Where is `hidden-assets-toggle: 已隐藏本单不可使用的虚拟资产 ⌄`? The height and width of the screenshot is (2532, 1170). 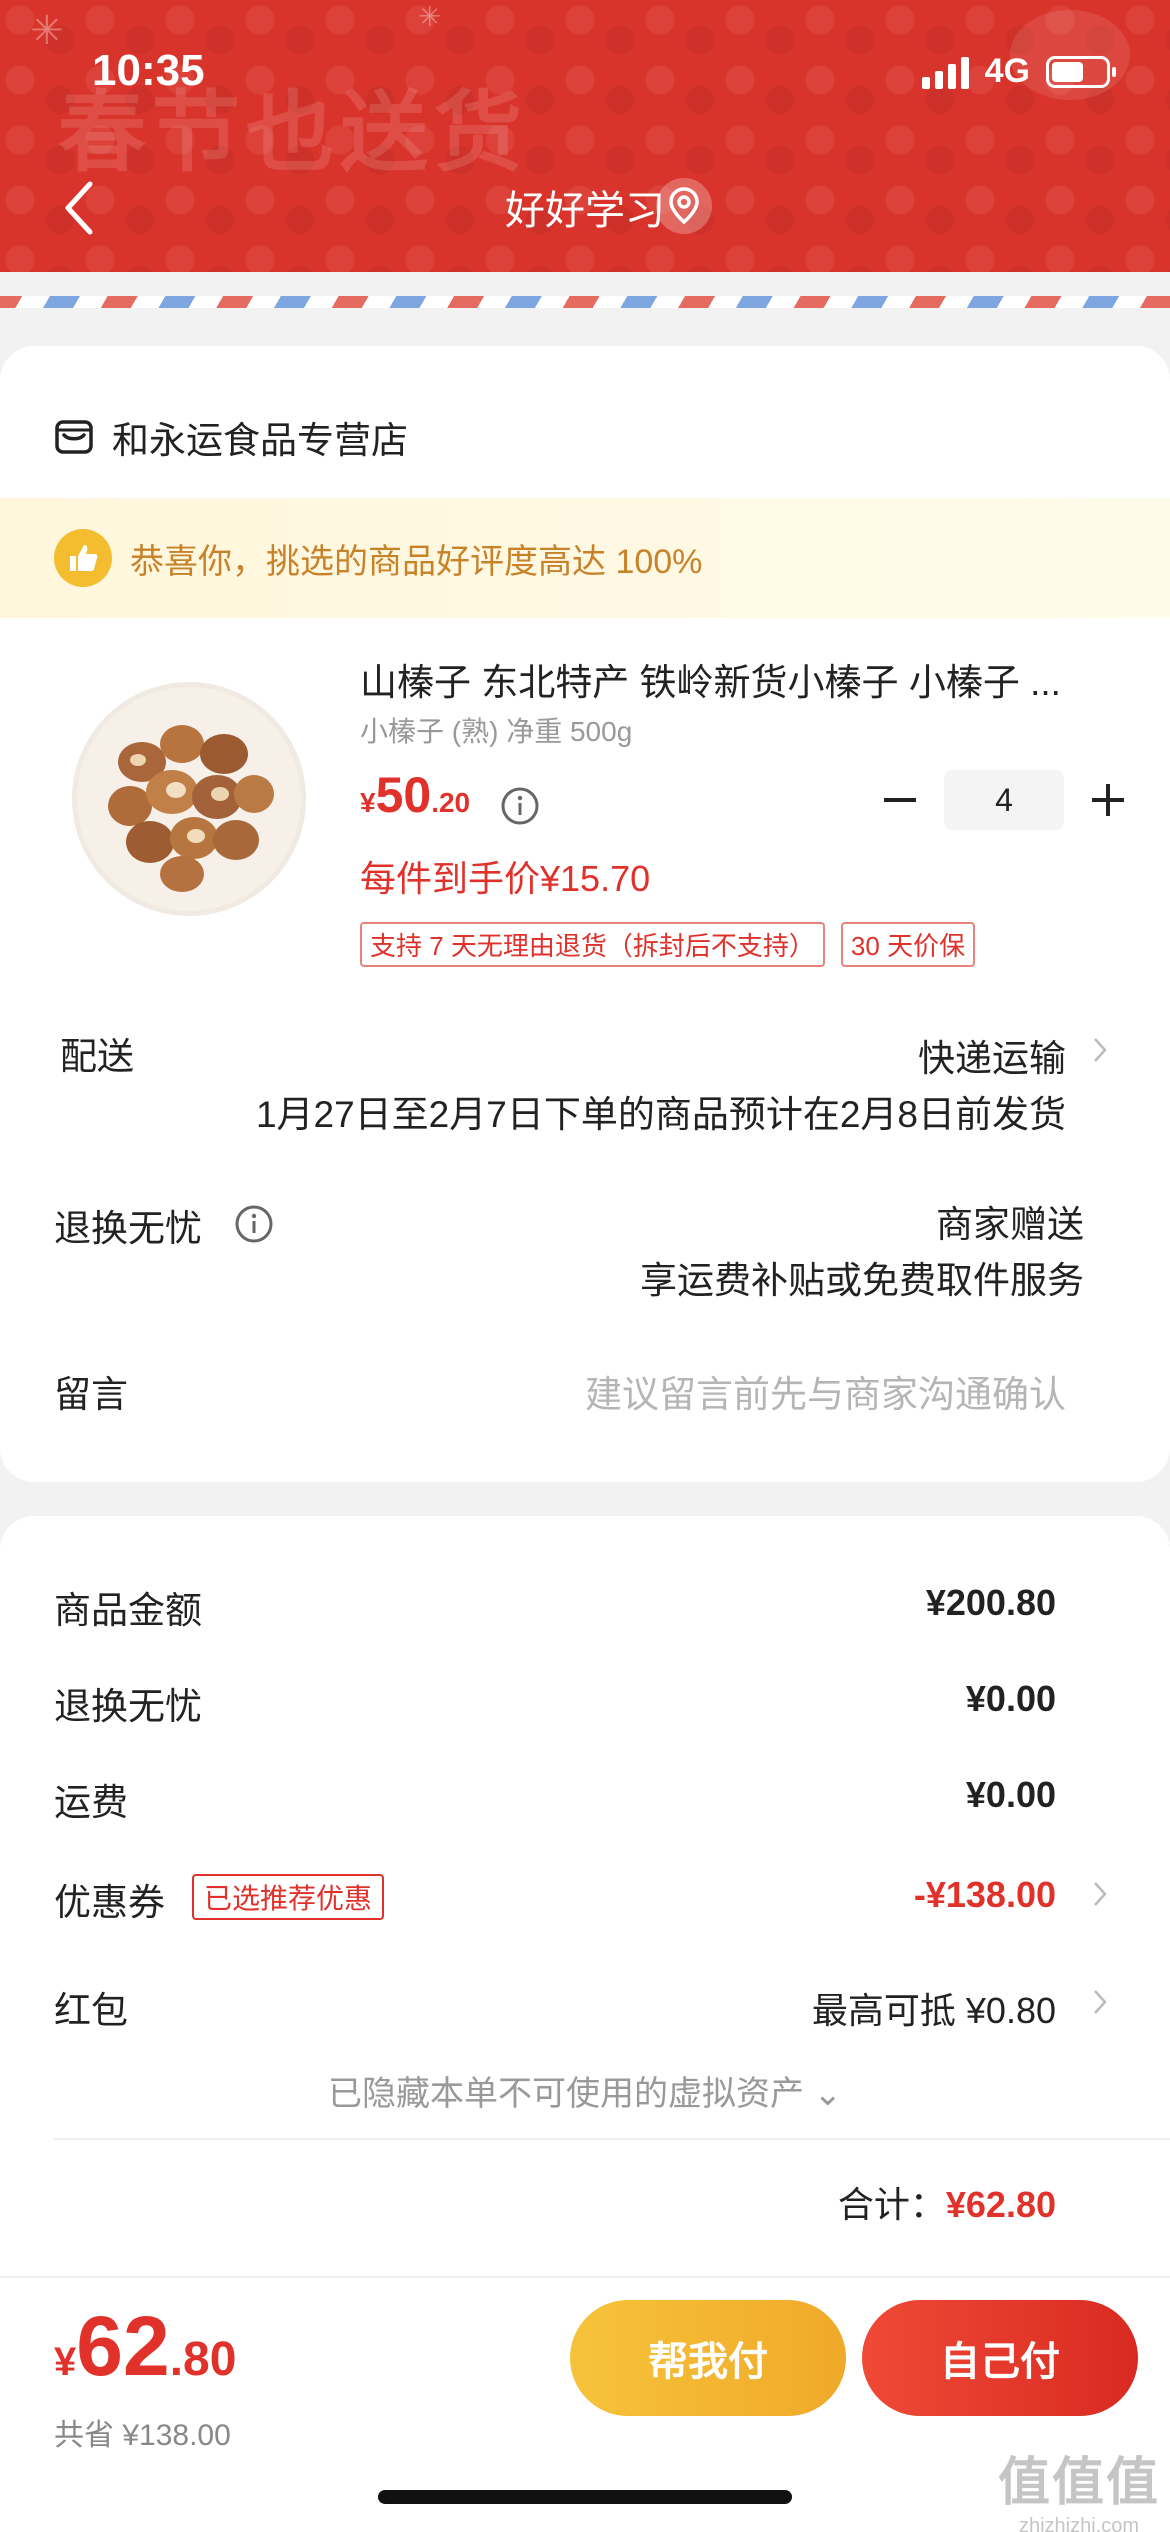 hidden-assets-toggle: 已隐藏本单不可使用的虚拟资产 ⌄ is located at coordinates (585, 2090).